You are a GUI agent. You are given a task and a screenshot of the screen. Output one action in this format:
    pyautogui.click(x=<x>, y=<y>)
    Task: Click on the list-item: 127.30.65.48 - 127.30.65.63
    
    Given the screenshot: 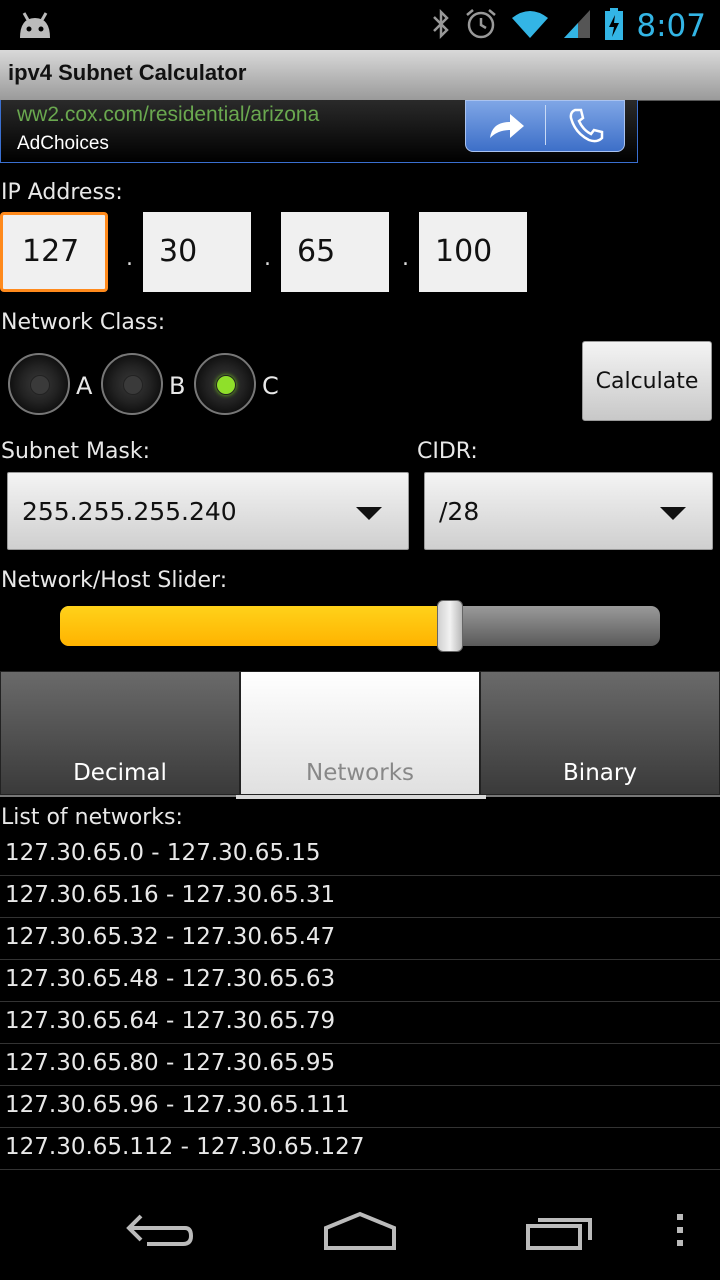 What is the action you would take?
    pyautogui.click(x=360, y=981)
    